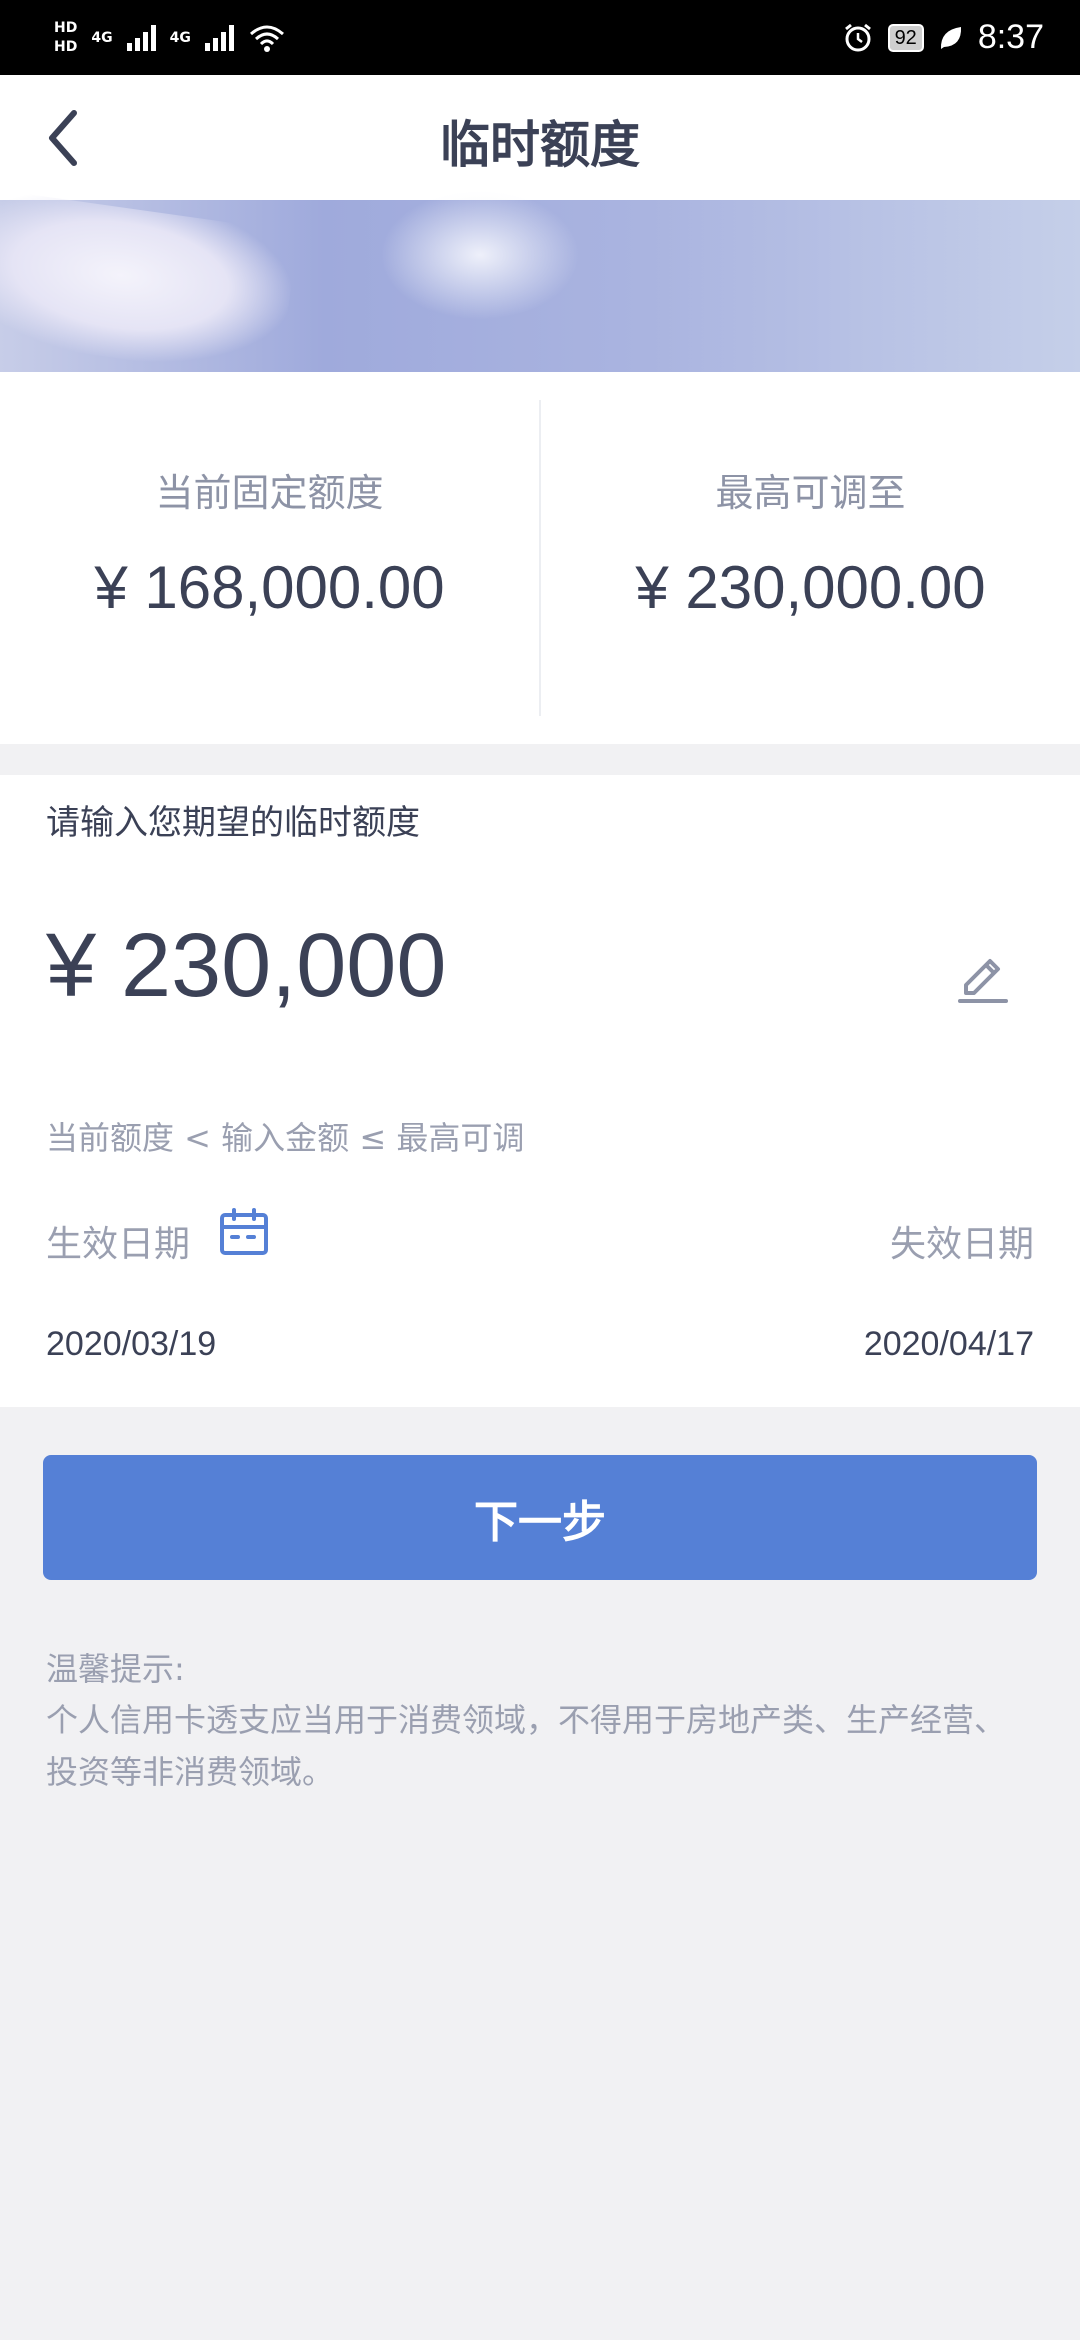  What do you see at coordinates (950, 37) in the screenshot?
I see `leaf-icon` at bounding box center [950, 37].